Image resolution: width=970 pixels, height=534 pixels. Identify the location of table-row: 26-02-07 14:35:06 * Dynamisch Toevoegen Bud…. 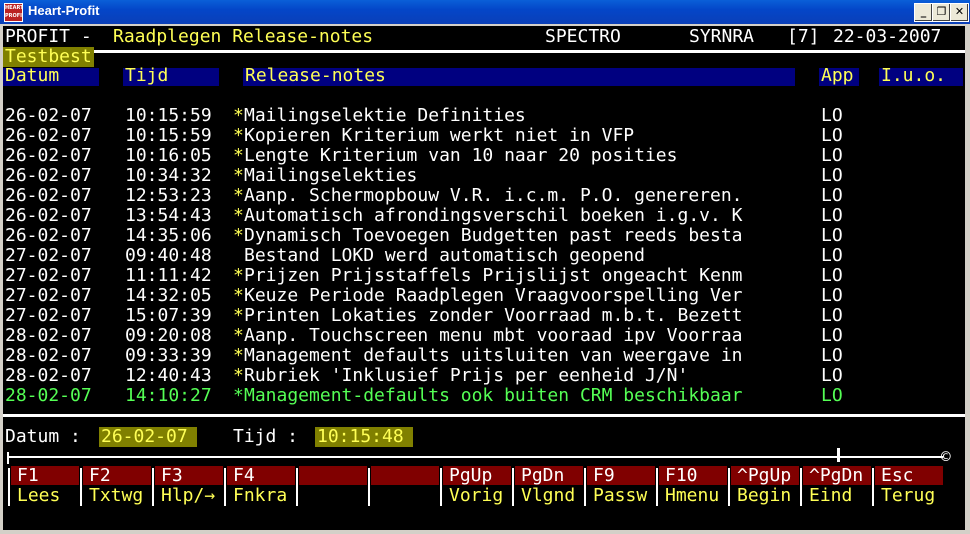
(484, 236).